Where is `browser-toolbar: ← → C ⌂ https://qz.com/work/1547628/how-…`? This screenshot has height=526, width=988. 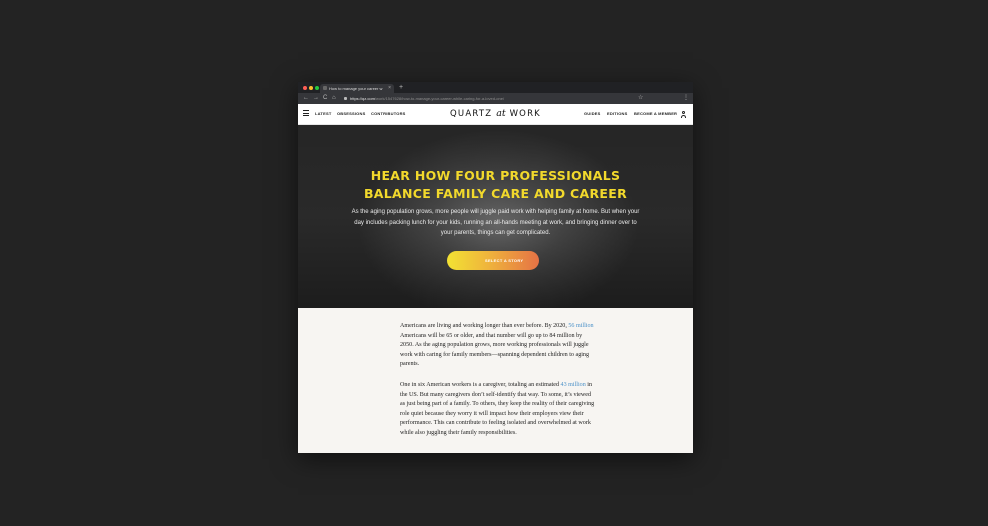 browser-toolbar: ← → C ⌂ https://qz.com/work/1547628/how-… is located at coordinates (495, 98).